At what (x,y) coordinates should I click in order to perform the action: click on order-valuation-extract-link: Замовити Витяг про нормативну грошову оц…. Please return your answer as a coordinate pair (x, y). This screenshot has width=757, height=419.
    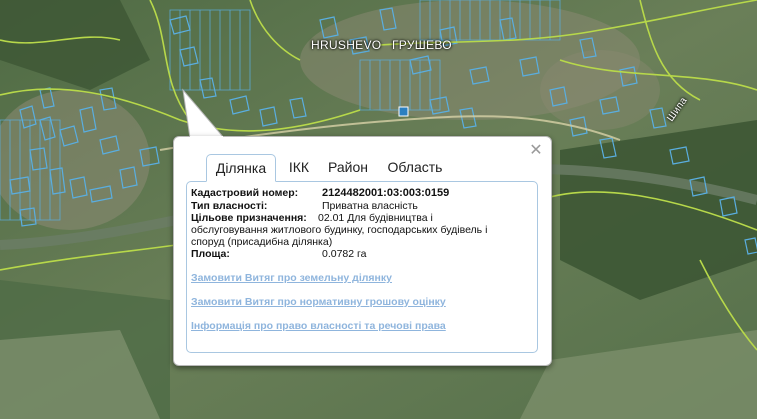
    Looking at the image, I should click on (318, 302).